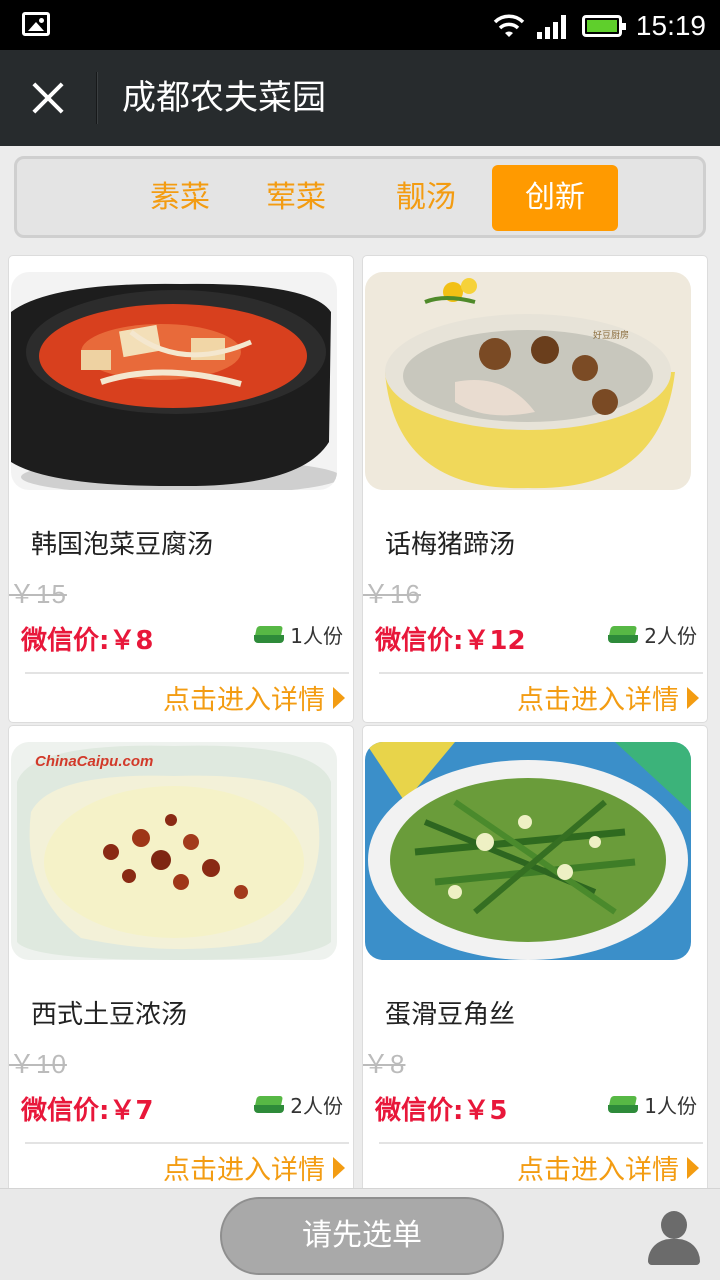 The width and height of the screenshot is (720, 1280). What do you see at coordinates (392, 594) in the screenshot?
I see `original-price: ￥16` at bounding box center [392, 594].